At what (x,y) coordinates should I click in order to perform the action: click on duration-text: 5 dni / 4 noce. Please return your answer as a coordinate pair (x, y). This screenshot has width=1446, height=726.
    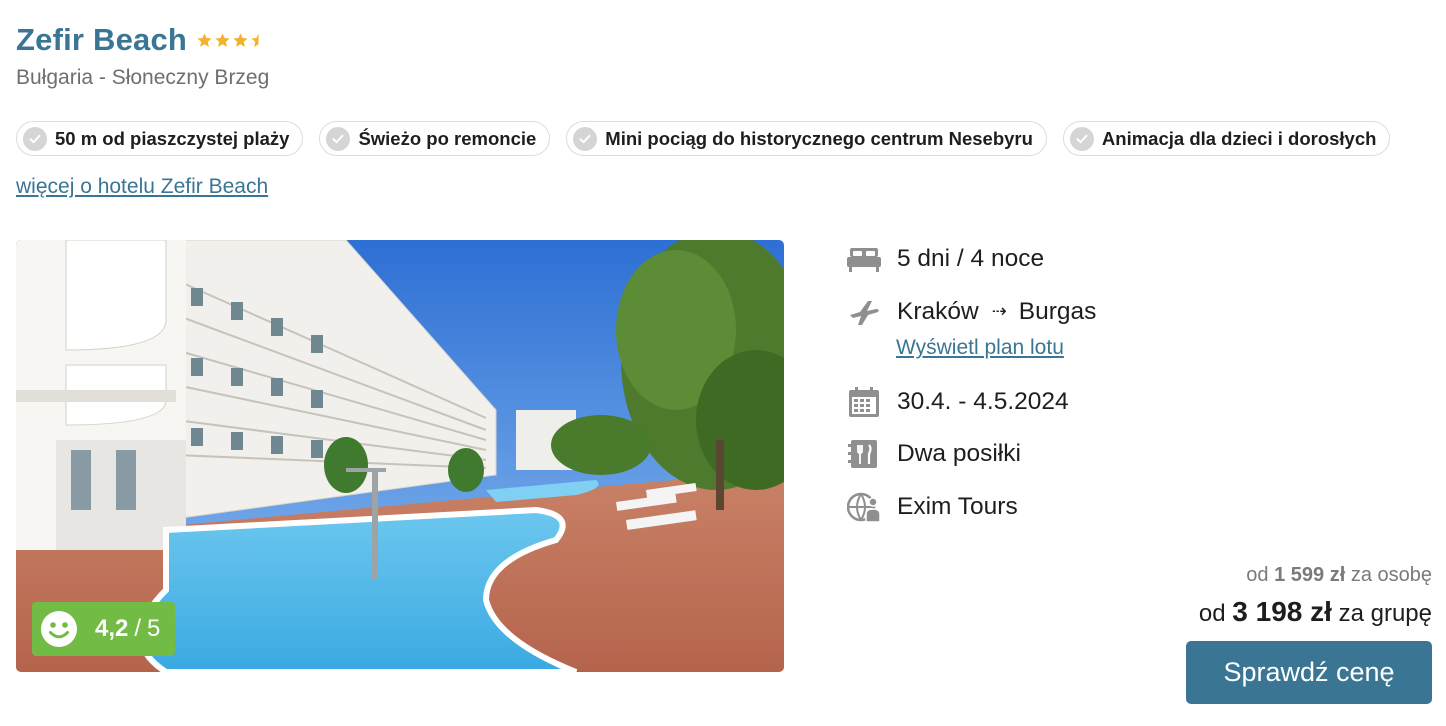
    Looking at the image, I should click on (971, 258).